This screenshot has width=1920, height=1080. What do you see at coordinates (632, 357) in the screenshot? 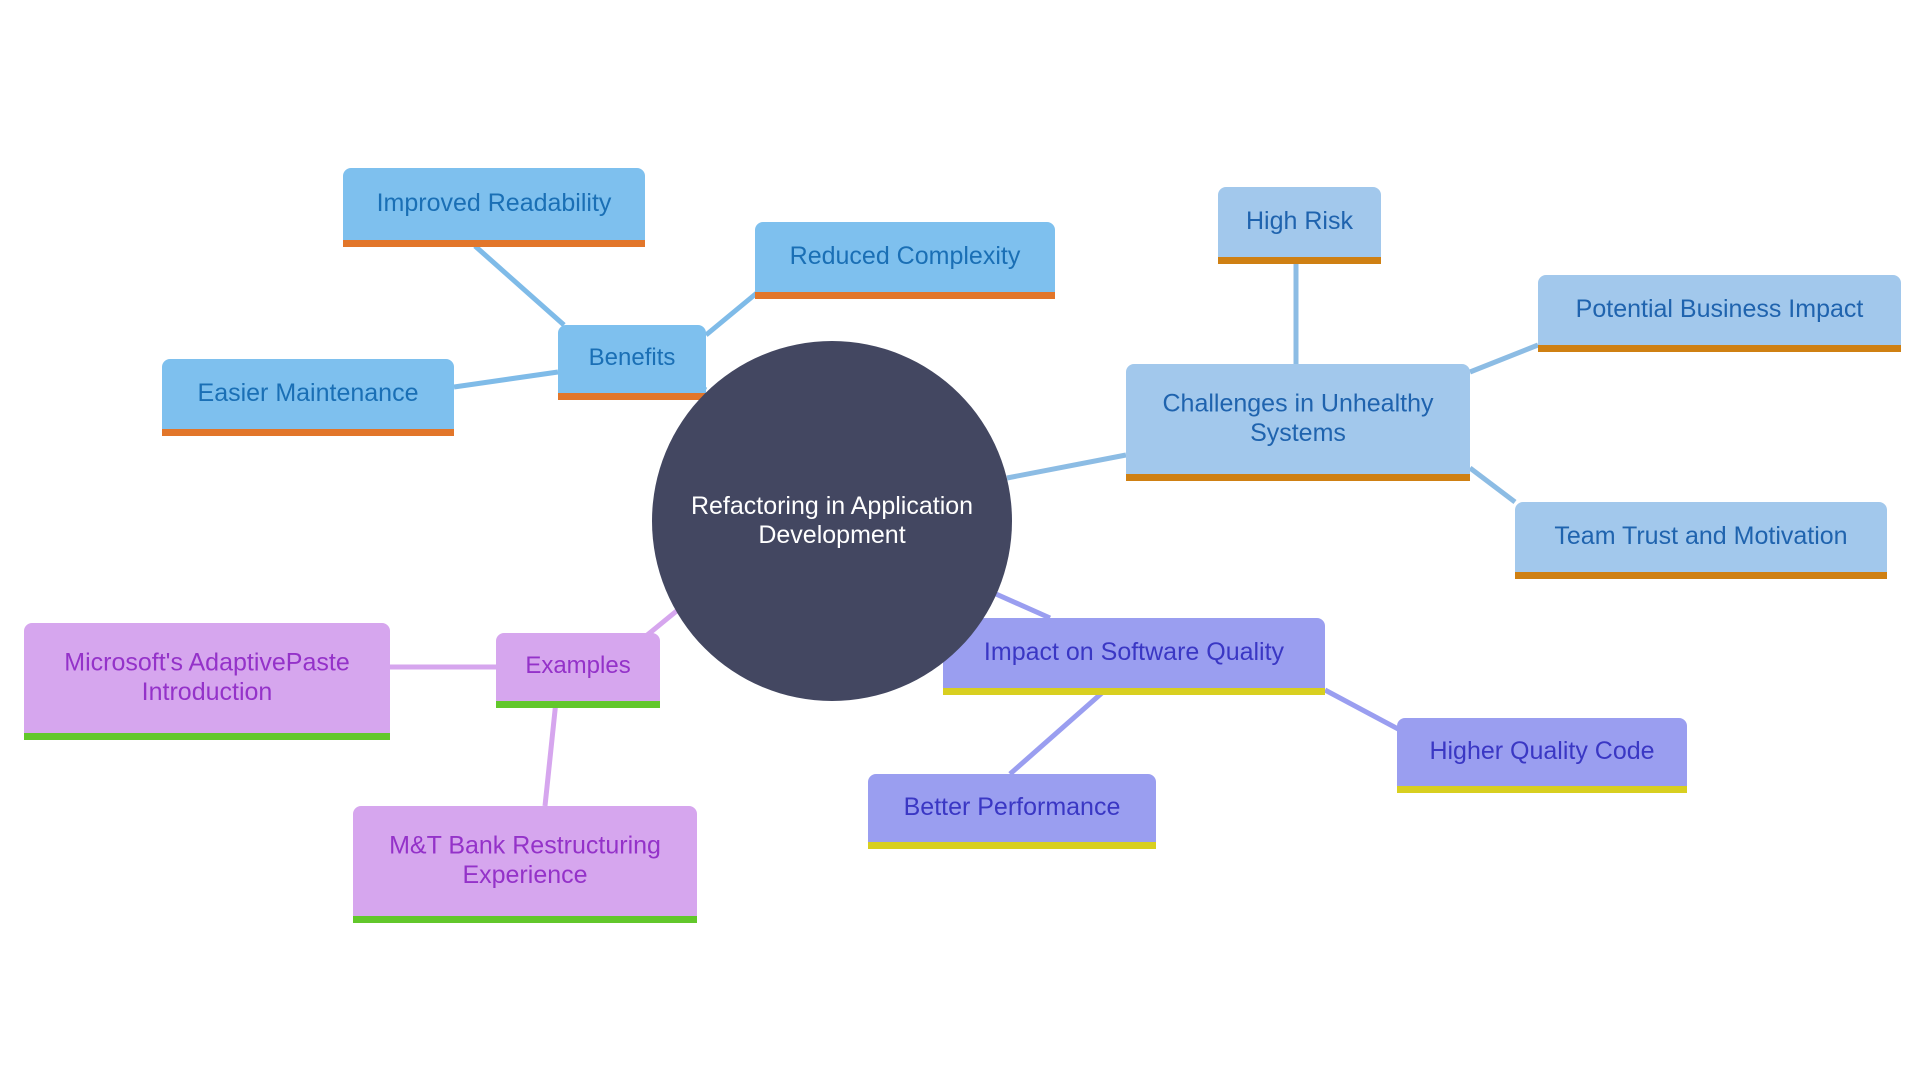
I see `node-label: Benefits` at bounding box center [632, 357].